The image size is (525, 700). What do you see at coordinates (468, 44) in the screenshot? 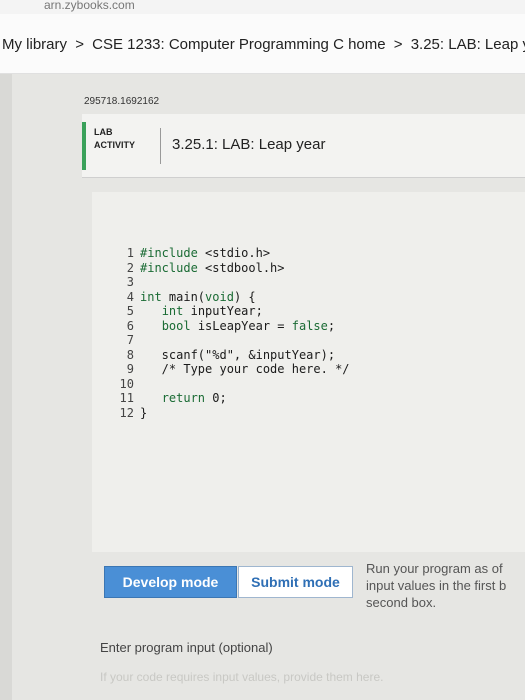
I see `breadcrumb-section: 3.25: LAB: Leap ye` at bounding box center [468, 44].